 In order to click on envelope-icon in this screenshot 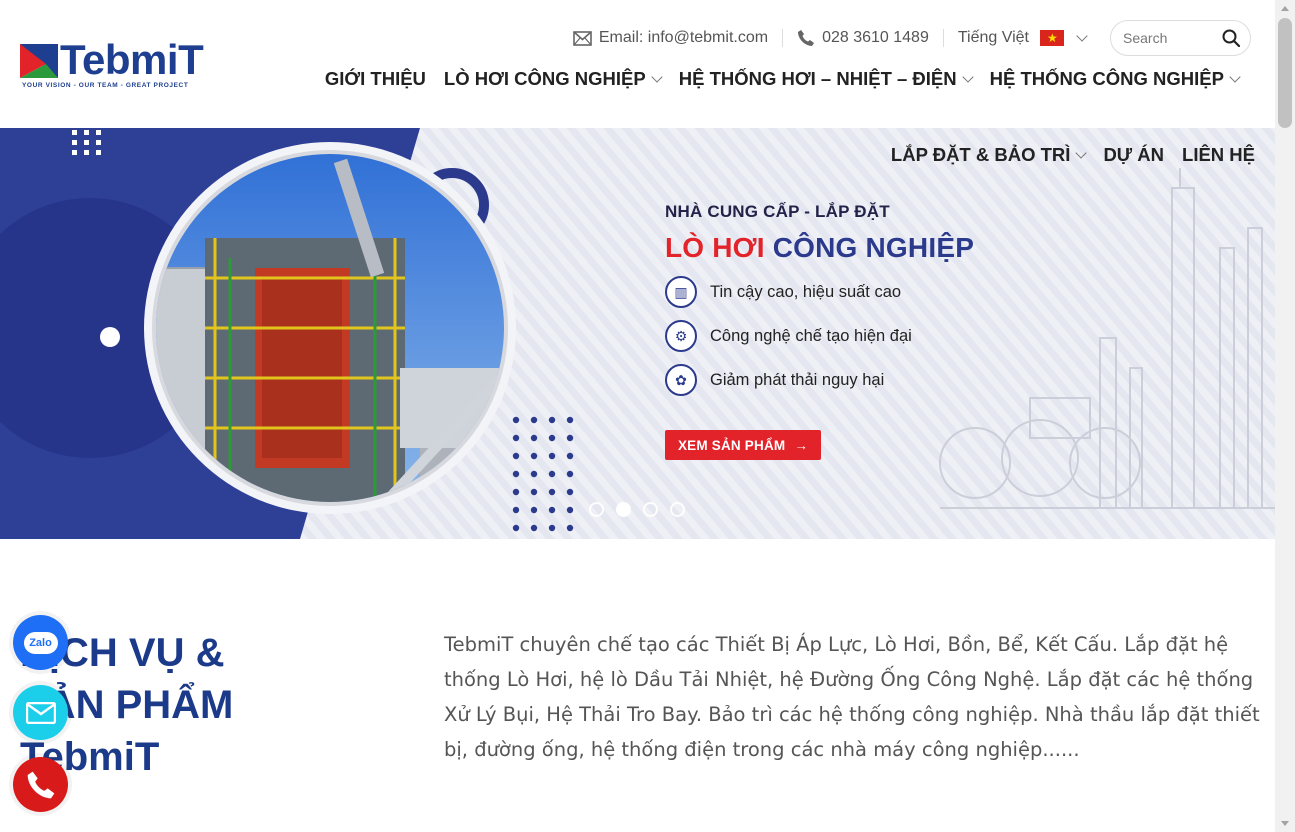, I will do `click(582, 38)`.